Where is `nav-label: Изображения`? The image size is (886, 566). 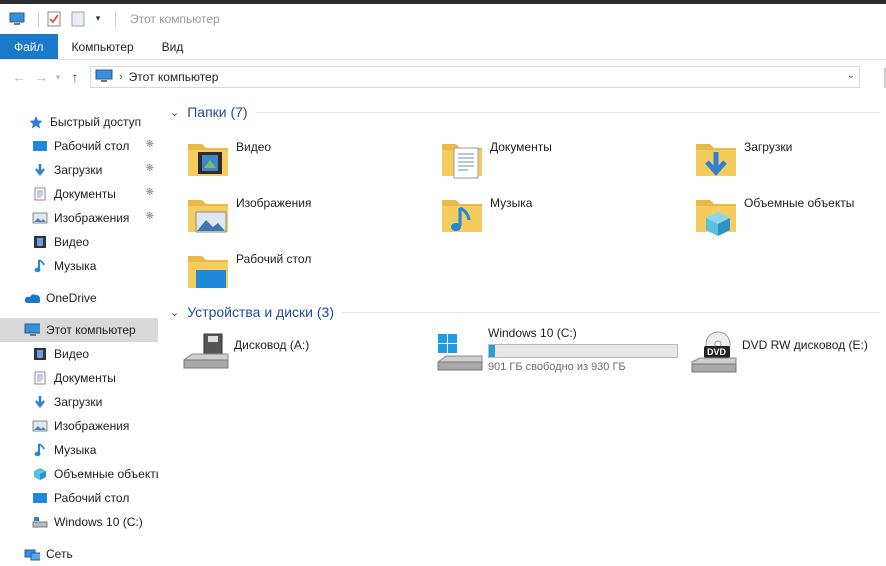 nav-label: Изображения is located at coordinates (92, 426).